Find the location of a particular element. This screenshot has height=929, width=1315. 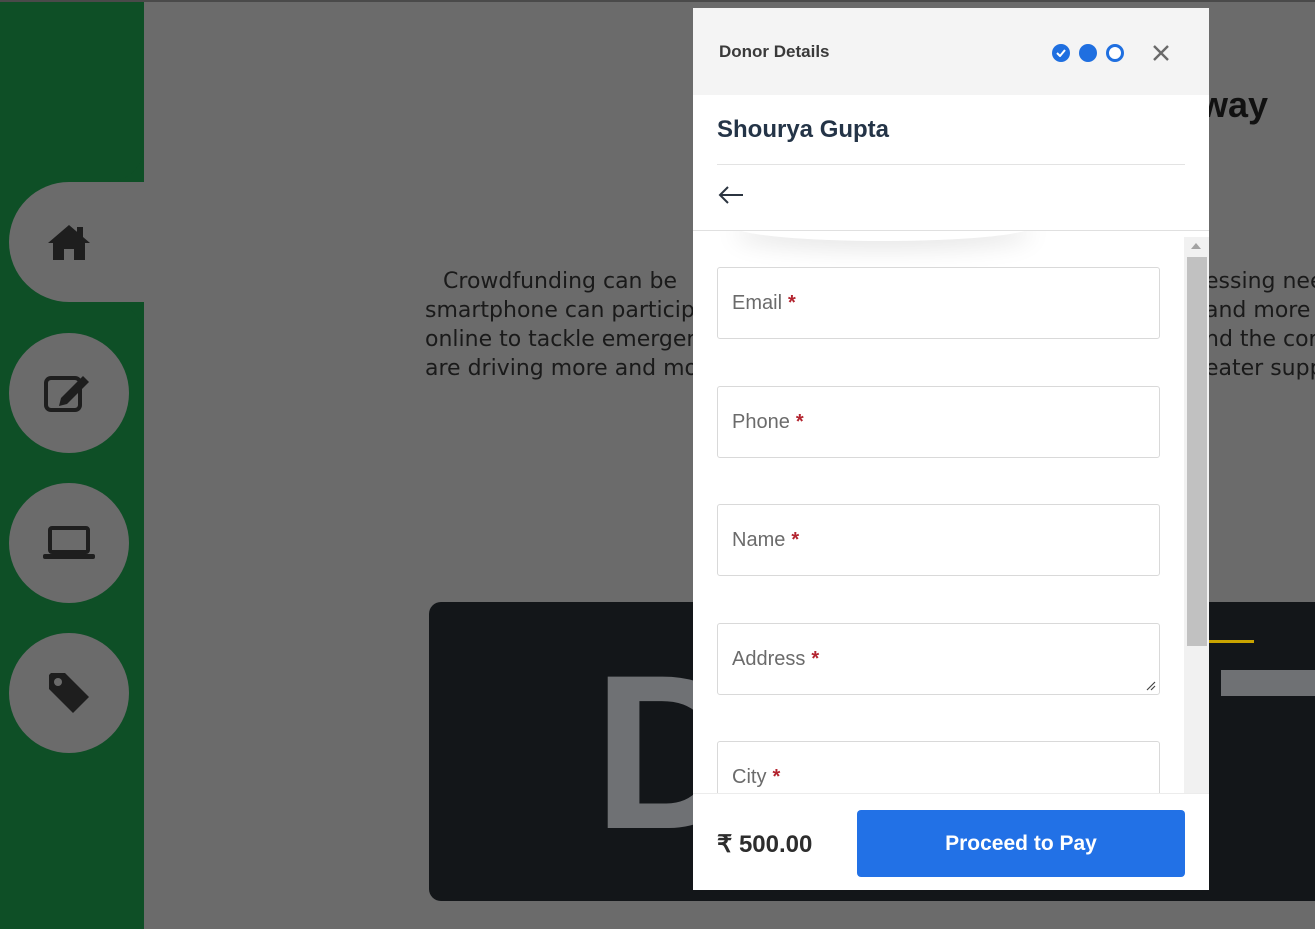

sidebar-item-home is located at coordinates (81, 242).